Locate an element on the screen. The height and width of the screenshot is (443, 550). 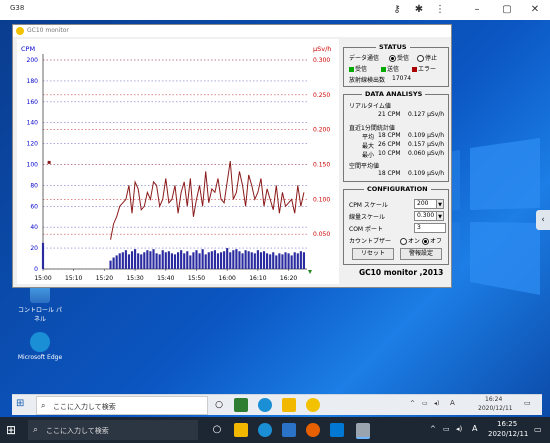
remote-search-box: ⌕ ここに入力して検索 is located at coordinates (122, 405).